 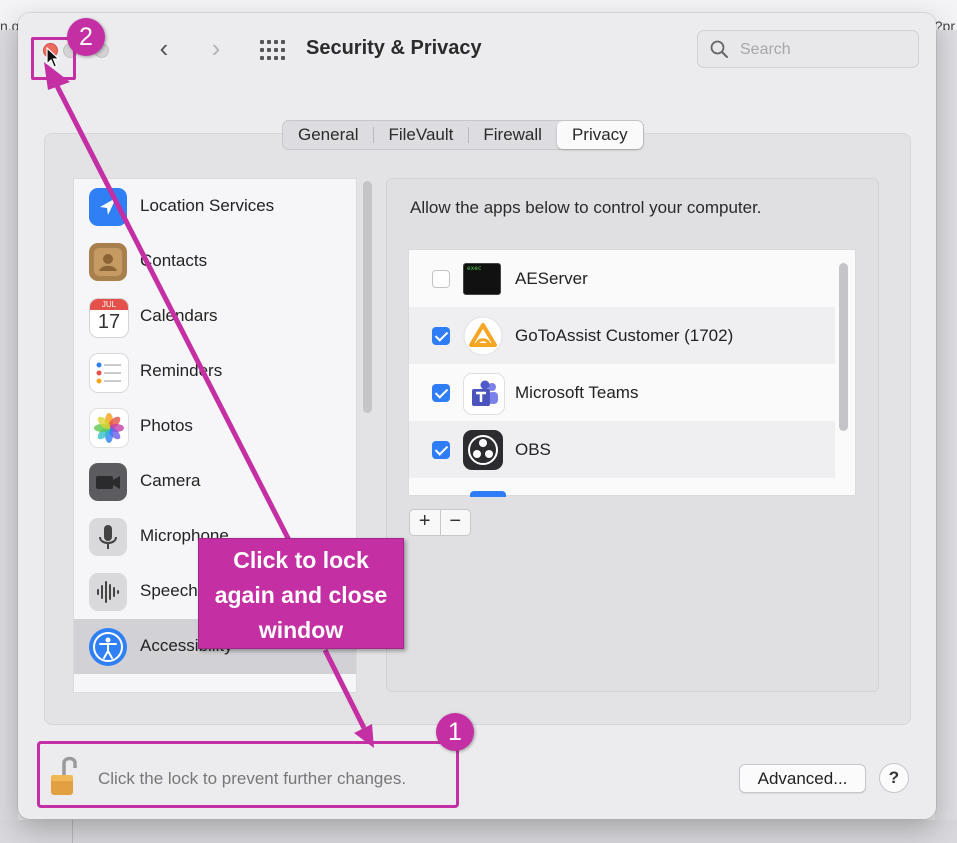 I want to click on tab-firewall: Firewall, so click(x=512, y=135).